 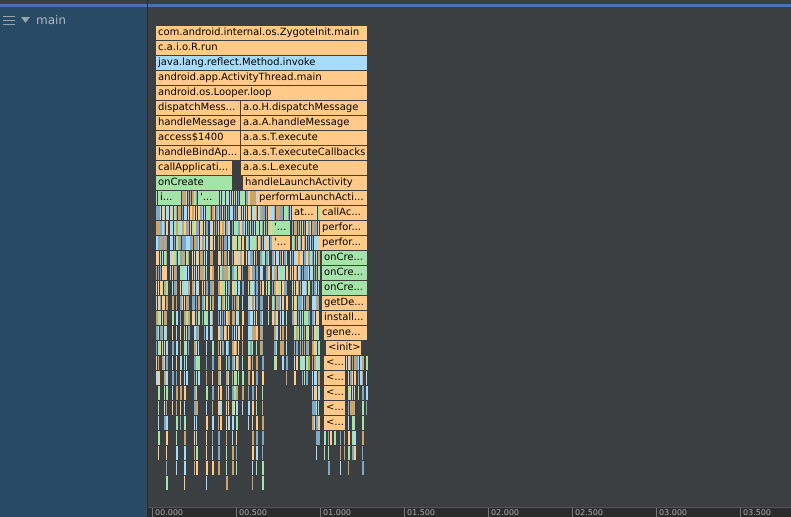 What do you see at coordinates (262, 33) in the screenshot?
I see `flame-frame: com.android.internal.os.ZygoteInit.main` at bounding box center [262, 33].